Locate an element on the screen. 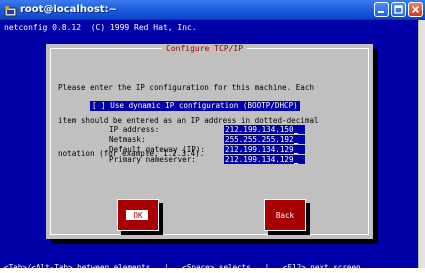 Image resolution: width=425 pixels, height=273 pixels. window-title: root@localhost:~ is located at coordinates (68, 9).